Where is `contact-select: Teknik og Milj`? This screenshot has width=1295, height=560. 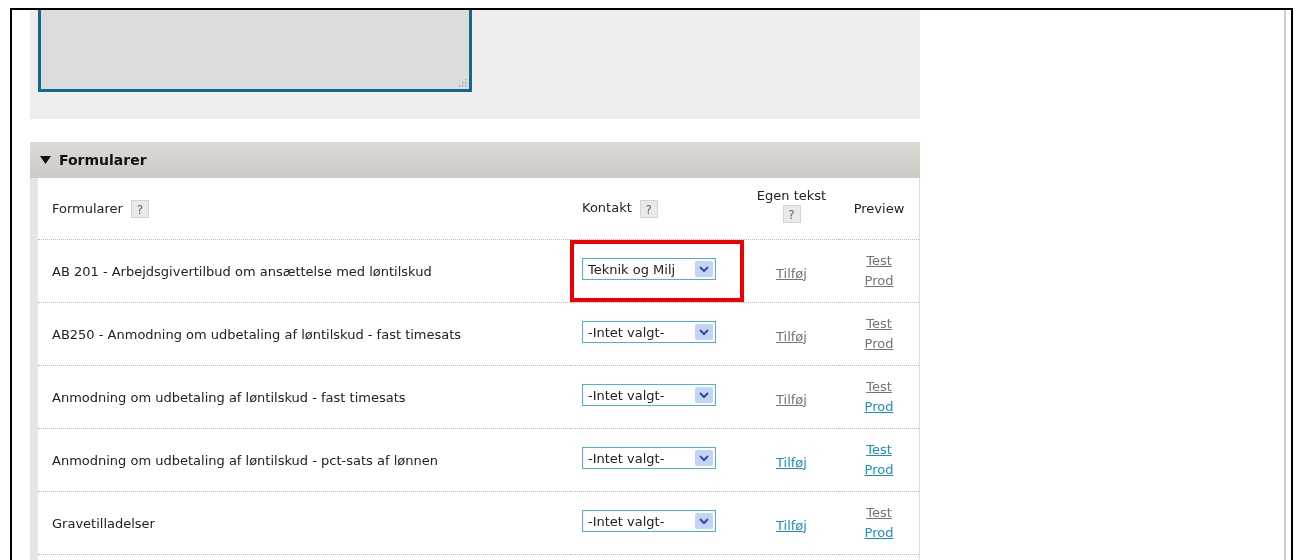 contact-select: Teknik og Milj is located at coordinates (649, 269).